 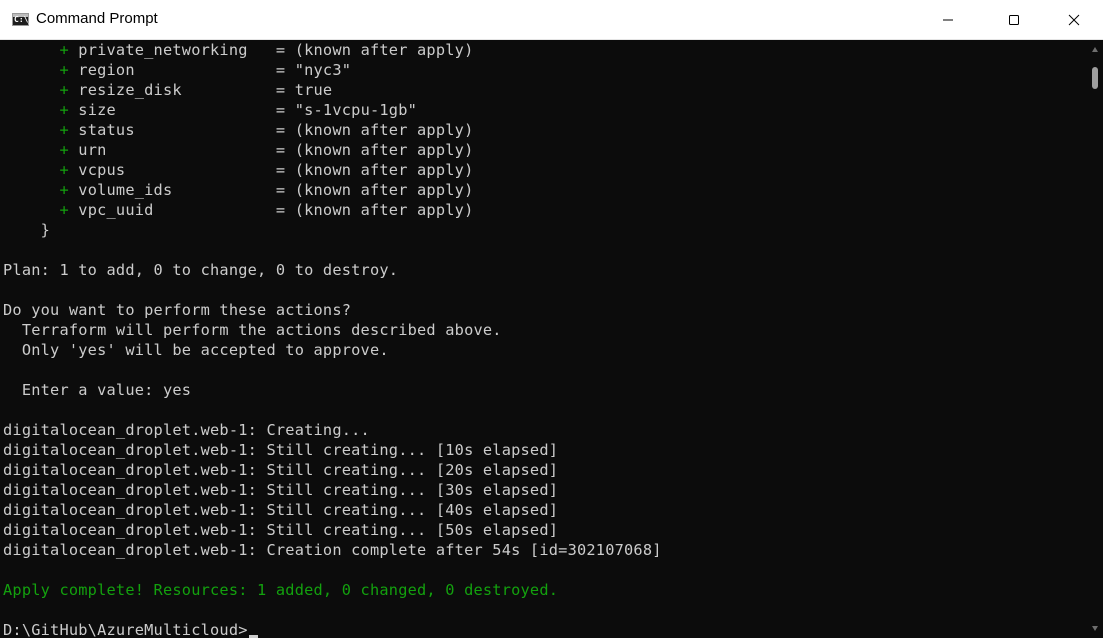 I want to click on vertical-scrollbar, so click(x=1095, y=339).